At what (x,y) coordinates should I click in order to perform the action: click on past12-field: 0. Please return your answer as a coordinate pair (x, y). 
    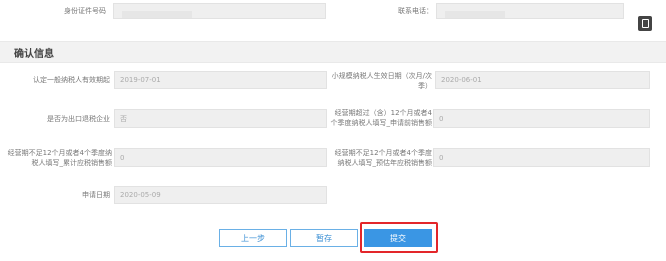
    Looking at the image, I should click on (541, 118).